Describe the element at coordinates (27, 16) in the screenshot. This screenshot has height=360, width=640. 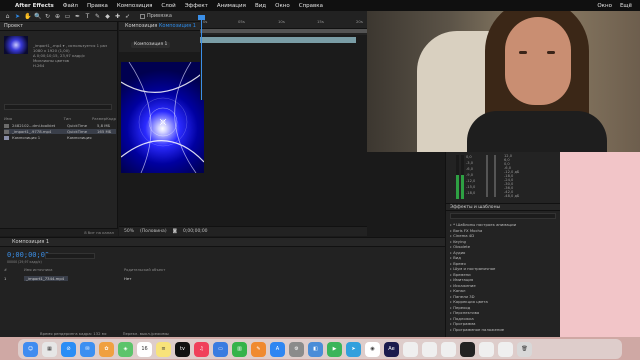
I see `hand-tool-icon: ✋` at that location.